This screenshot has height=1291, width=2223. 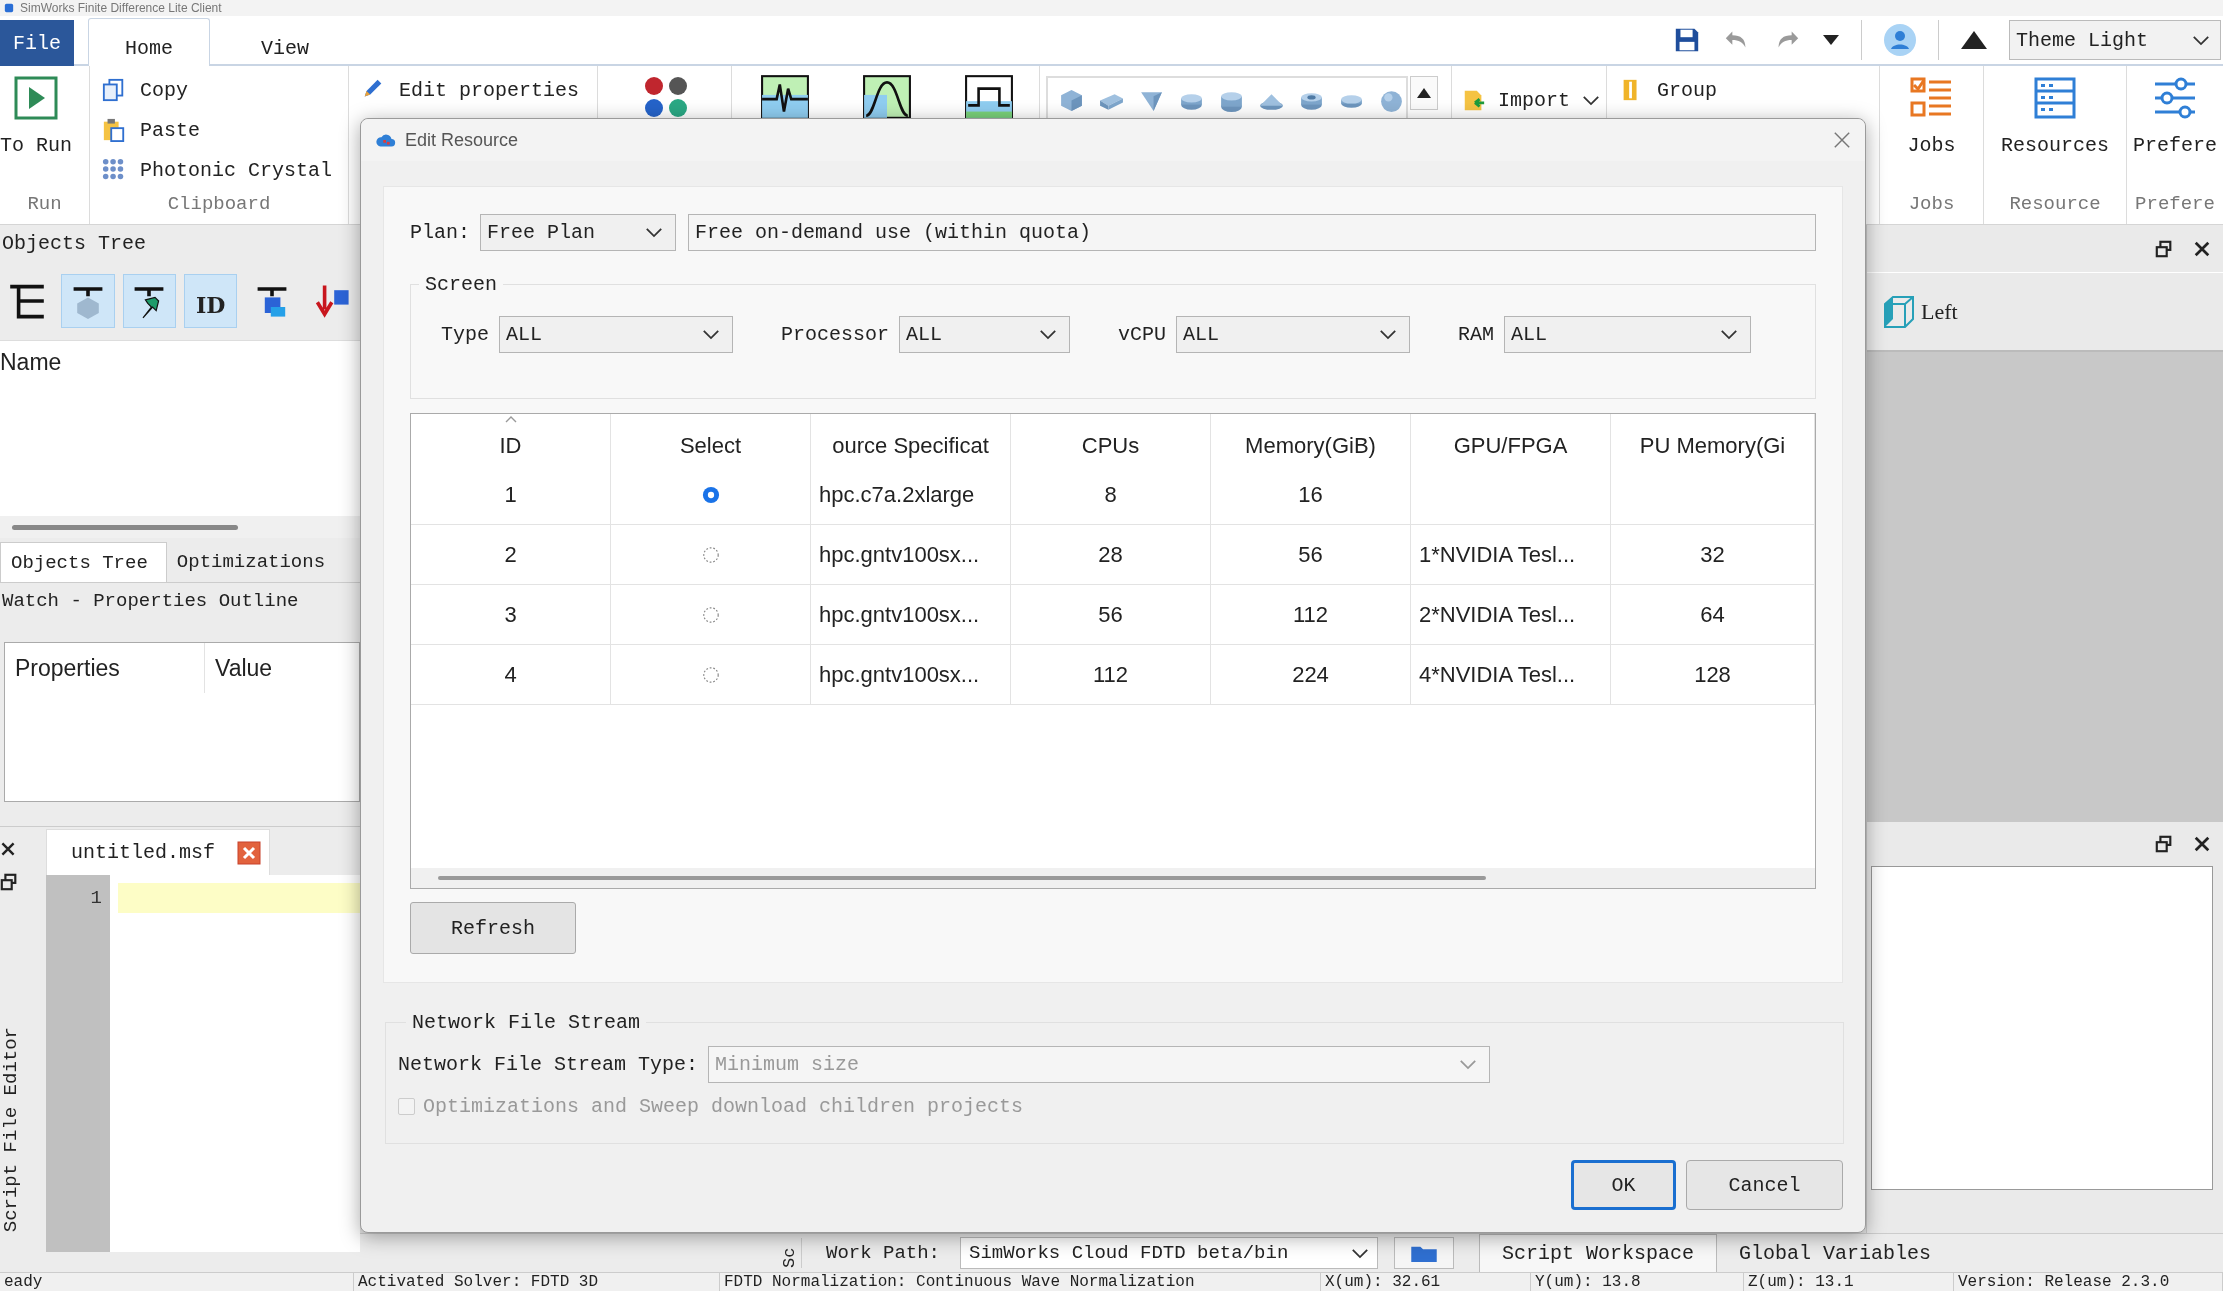 What do you see at coordinates (1849, 1282) in the screenshot?
I see `status-text: Z(um): 13.1` at bounding box center [1849, 1282].